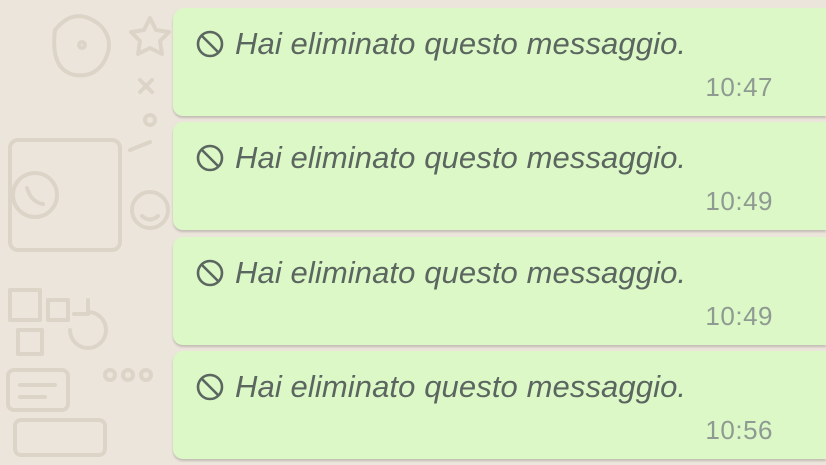 This screenshot has width=826, height=465. Describe the element at coordinates (739, 87) in the screenshot. I see `message-timestamp: 10:47` at that location.